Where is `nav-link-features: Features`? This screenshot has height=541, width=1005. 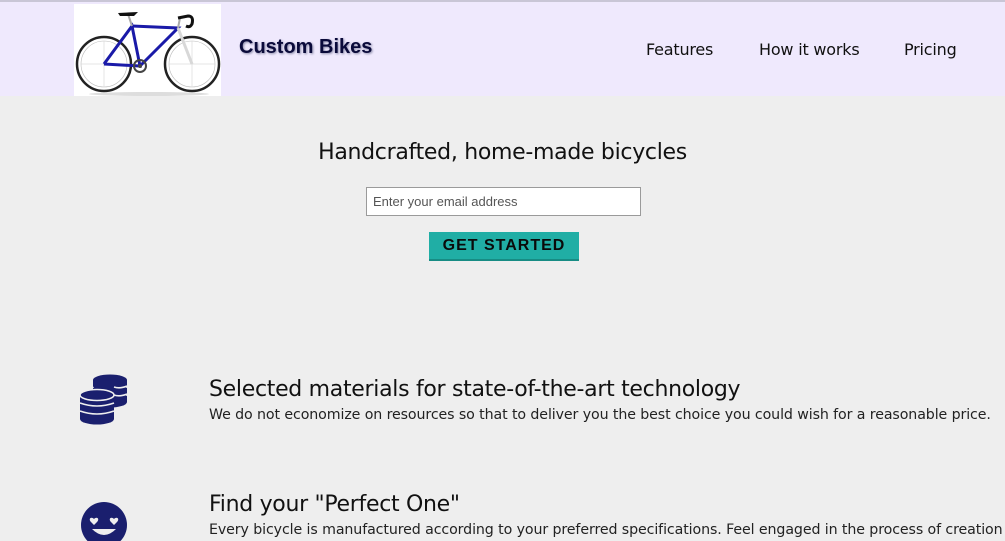 nav-link-features: Features is located at coordinates (679, 49).